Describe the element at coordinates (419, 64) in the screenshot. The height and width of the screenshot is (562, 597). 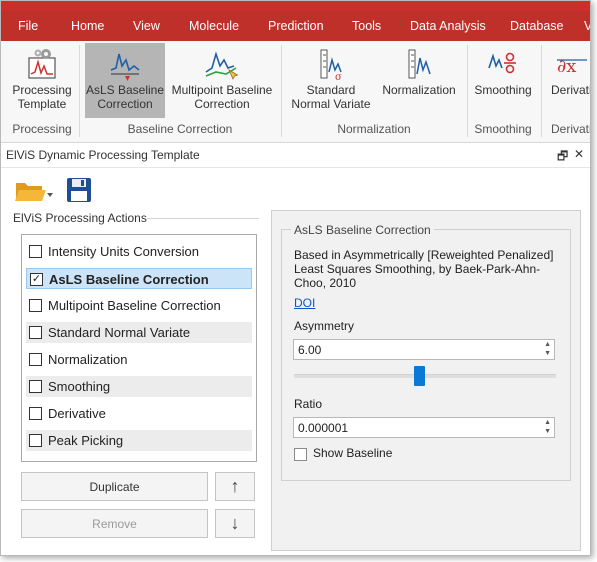
I see `normalization-icon` at that location.